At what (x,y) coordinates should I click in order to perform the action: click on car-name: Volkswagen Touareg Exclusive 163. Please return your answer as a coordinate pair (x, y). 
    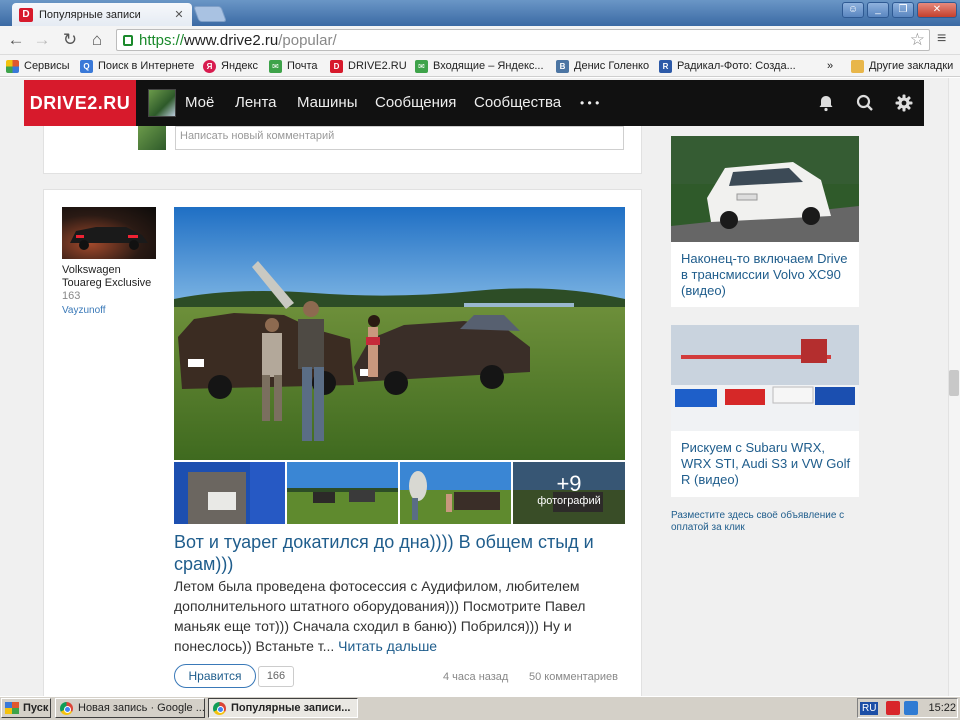
    Looking at the image, I should click on (107, 283).